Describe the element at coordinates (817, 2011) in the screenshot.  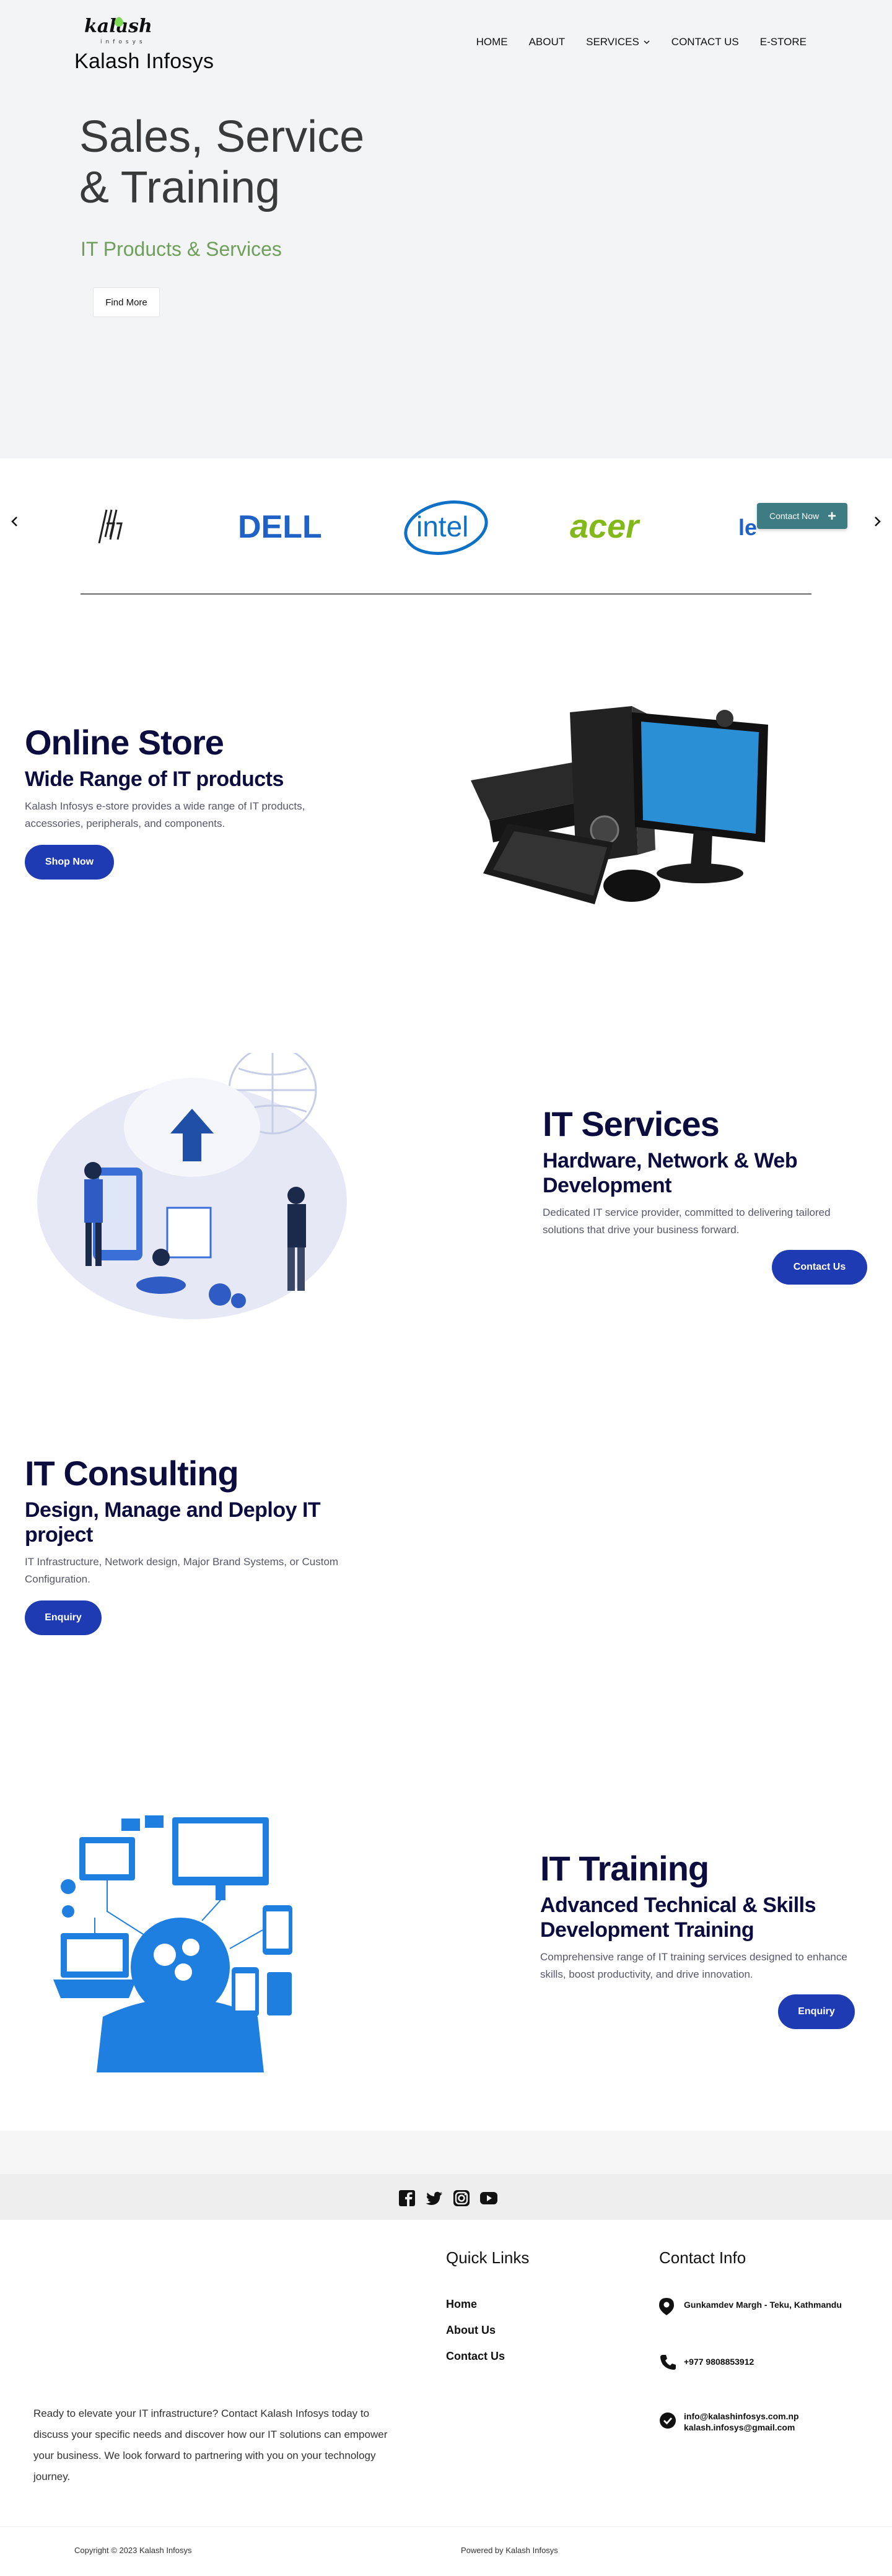
I see `enquiry-button-training: Enquiry` at that location.